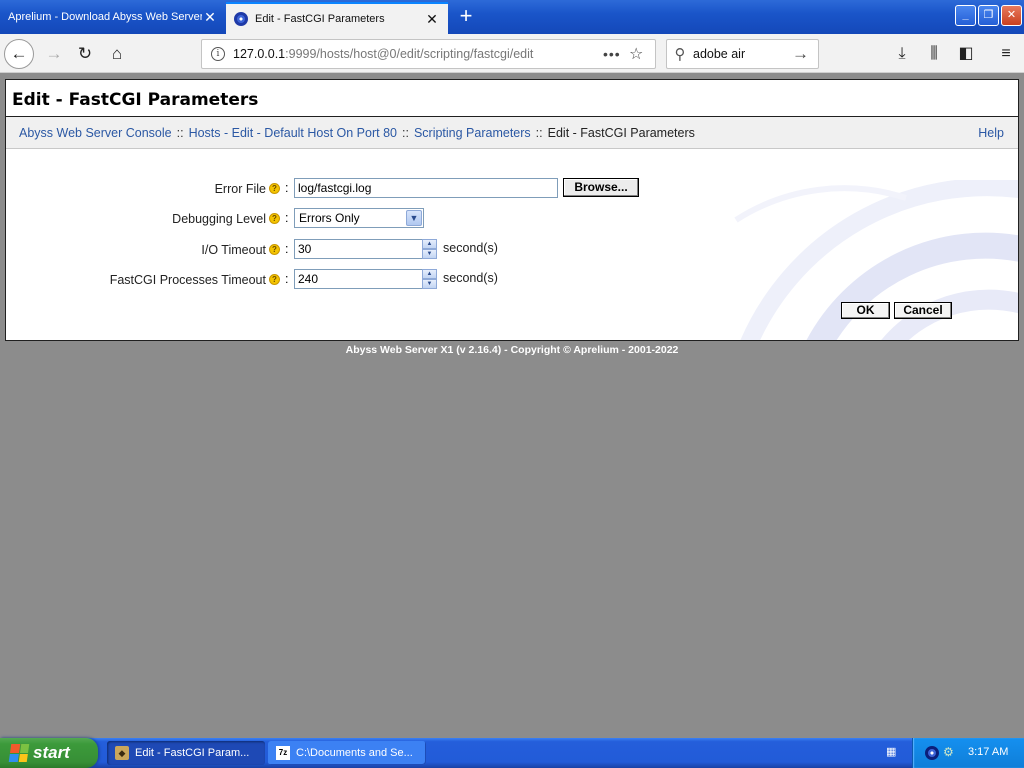  What do you see at coordinates (951, 753) in the screenshot?
I see `network-tray-icon: ⚙` at bounding box center [951, 753].